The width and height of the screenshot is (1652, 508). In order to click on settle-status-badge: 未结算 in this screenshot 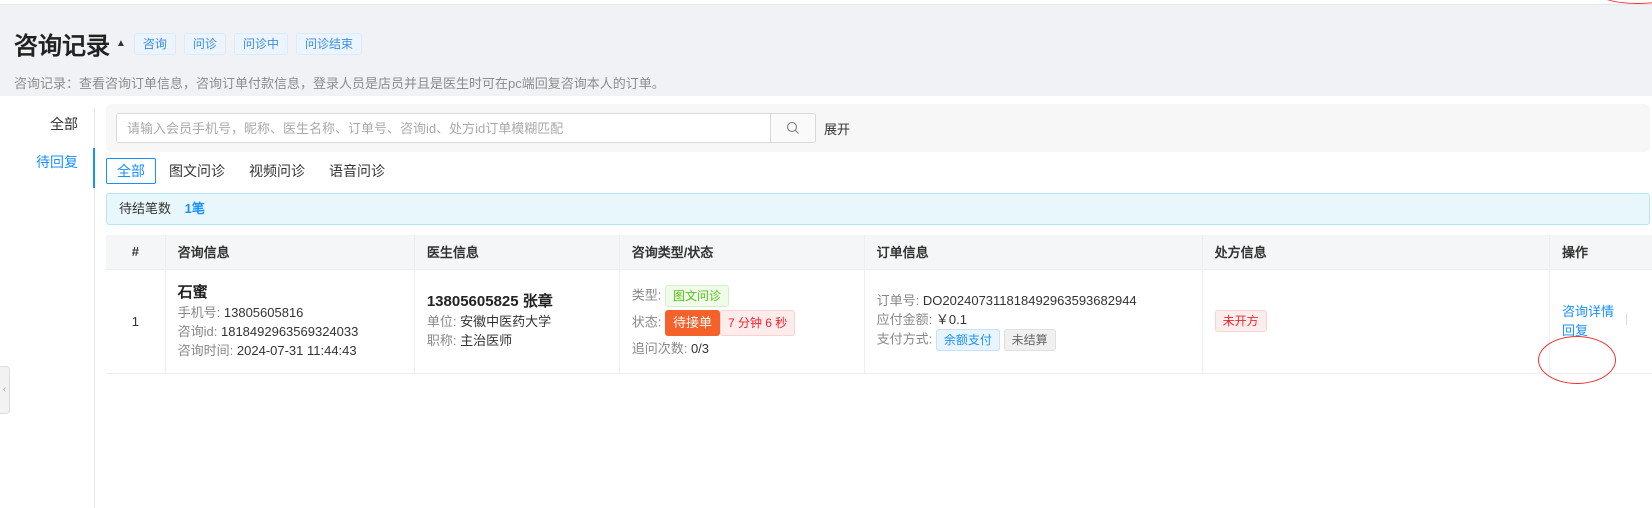, I will do `click(1029, 340)`.